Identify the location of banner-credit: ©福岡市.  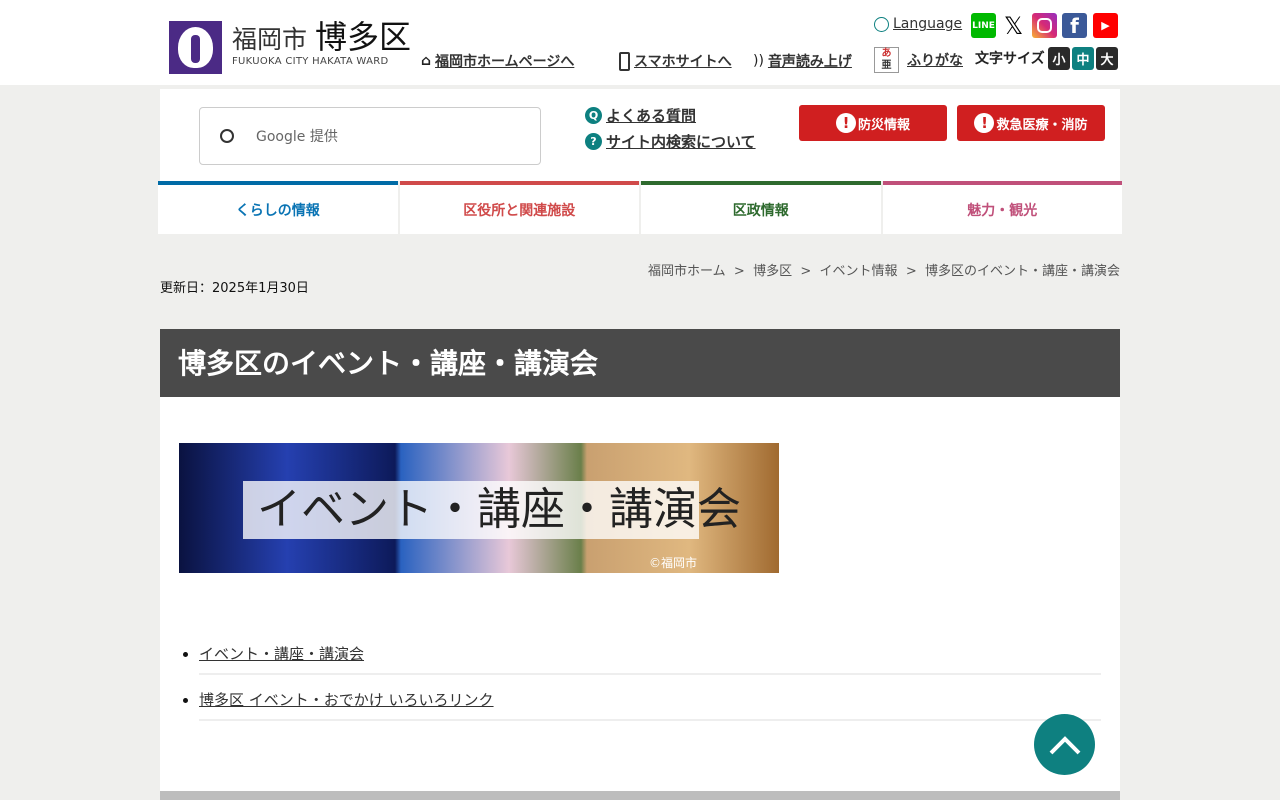
(672, 563).